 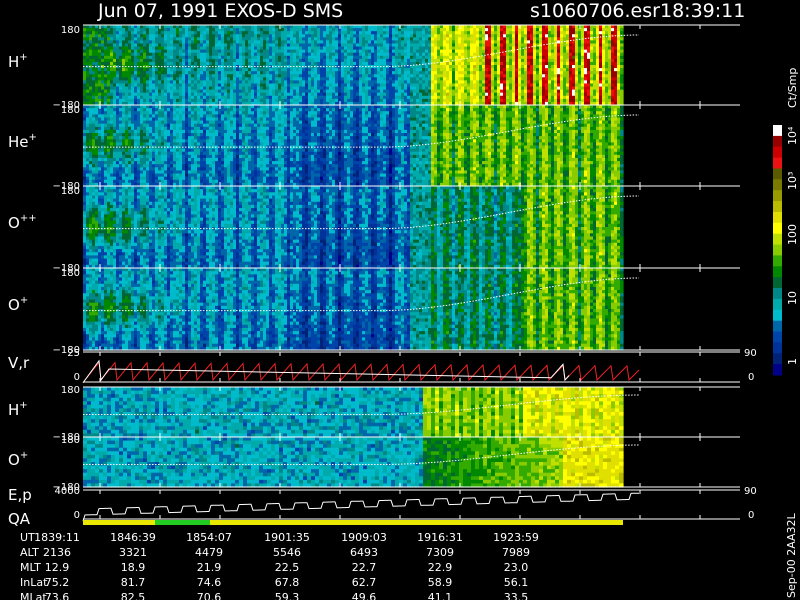 I want to click on footer-value: 1854:07, so click(x=209, y=537).